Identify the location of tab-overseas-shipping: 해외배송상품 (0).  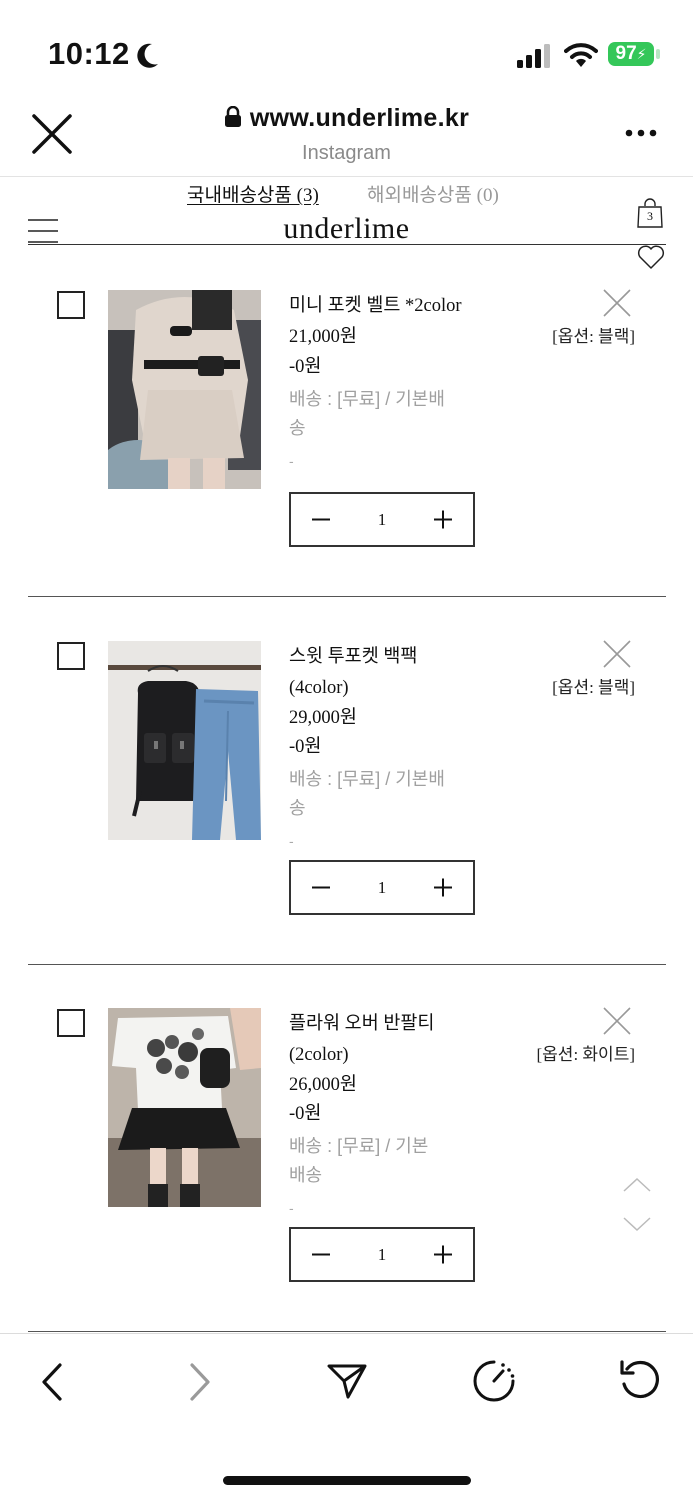
(433, 193).